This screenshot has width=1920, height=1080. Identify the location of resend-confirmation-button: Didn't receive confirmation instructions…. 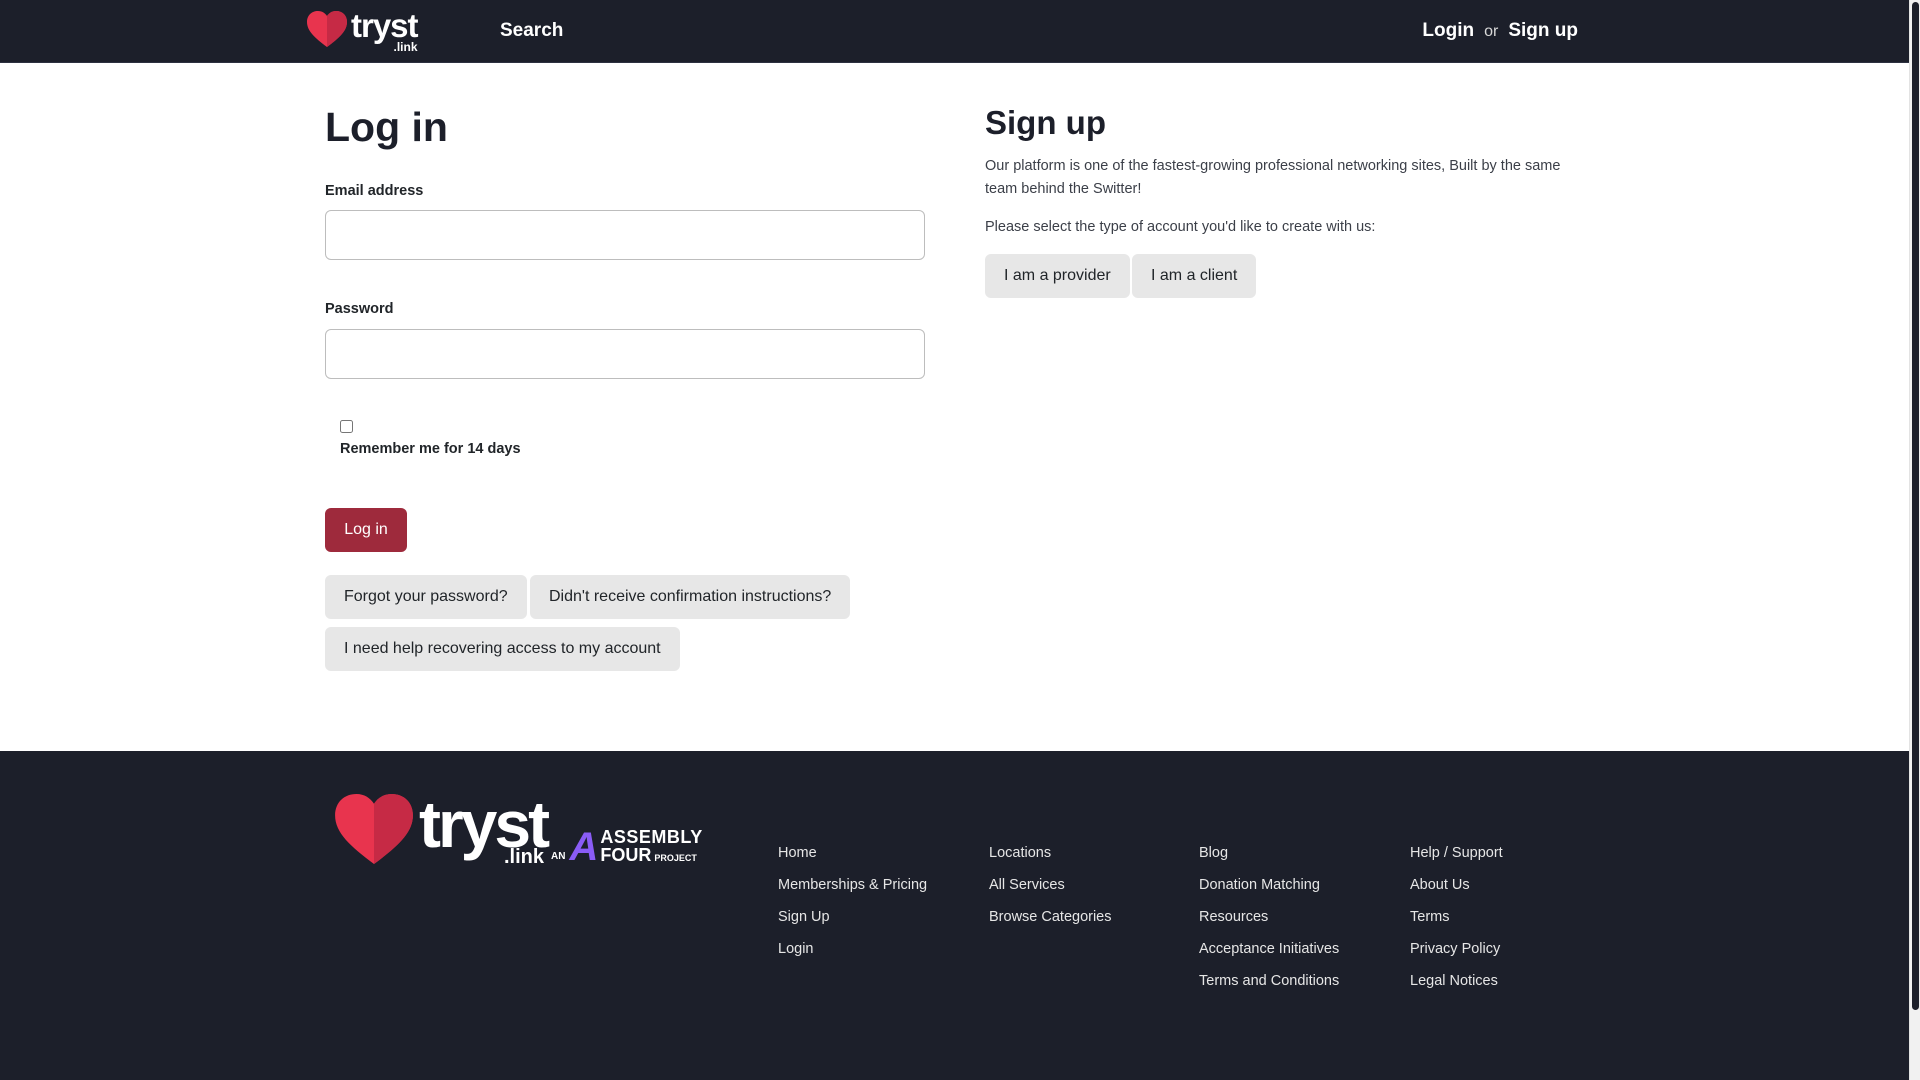
(690, 597).